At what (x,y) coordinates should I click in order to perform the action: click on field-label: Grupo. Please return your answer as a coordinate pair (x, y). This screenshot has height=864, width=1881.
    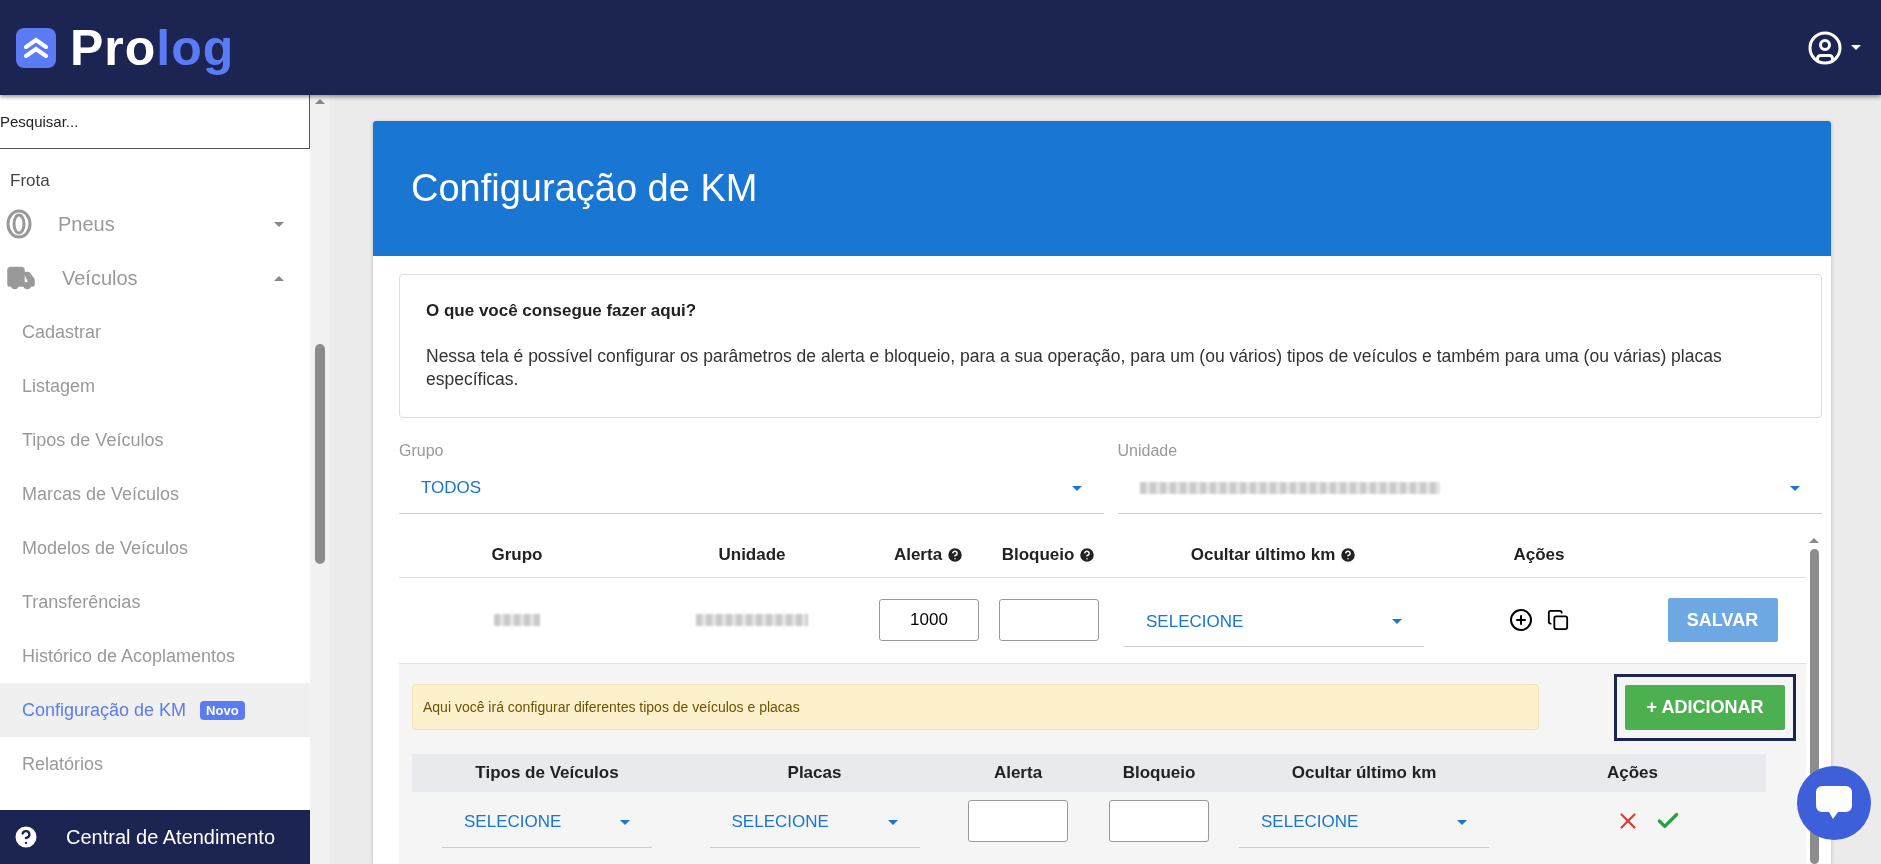
    Looking at the image, I should click on (422, 450).